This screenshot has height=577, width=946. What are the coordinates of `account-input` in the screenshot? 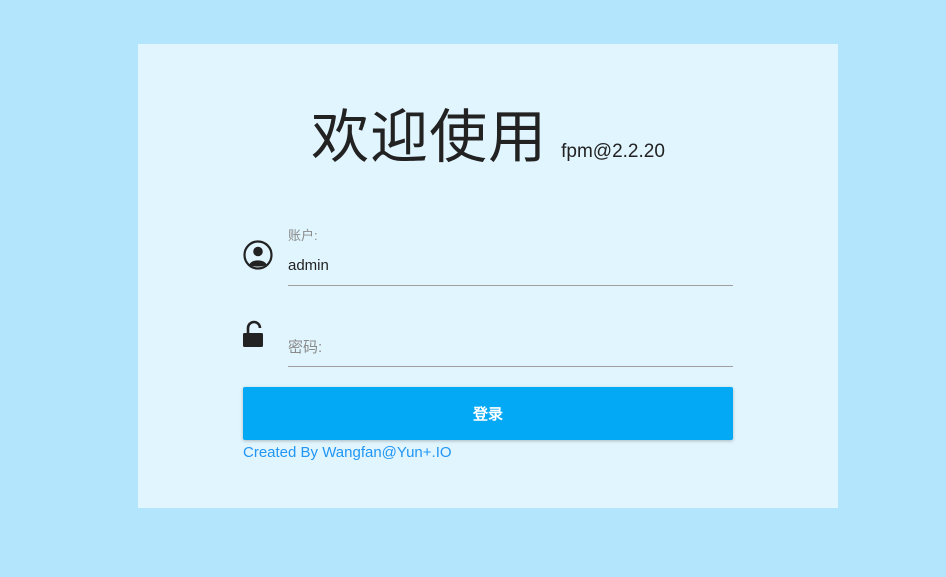 It's located at (510, 265).